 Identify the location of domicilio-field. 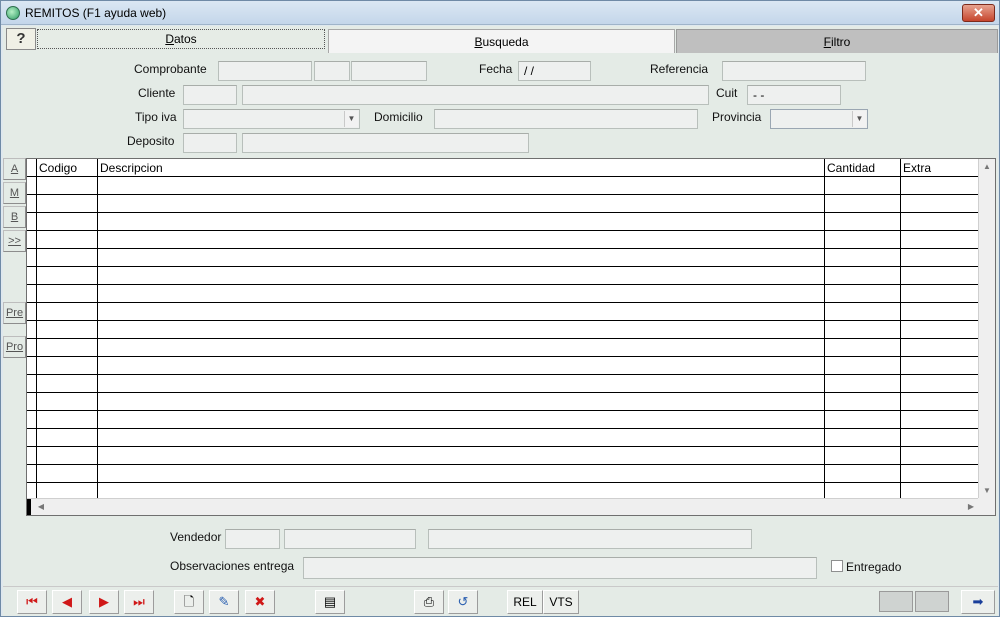
(566, 119).